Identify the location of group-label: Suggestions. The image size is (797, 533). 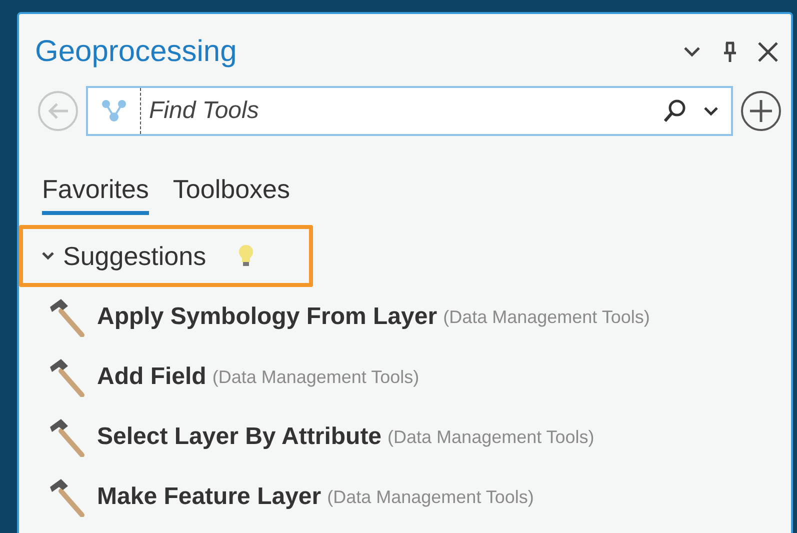
(134, 256).